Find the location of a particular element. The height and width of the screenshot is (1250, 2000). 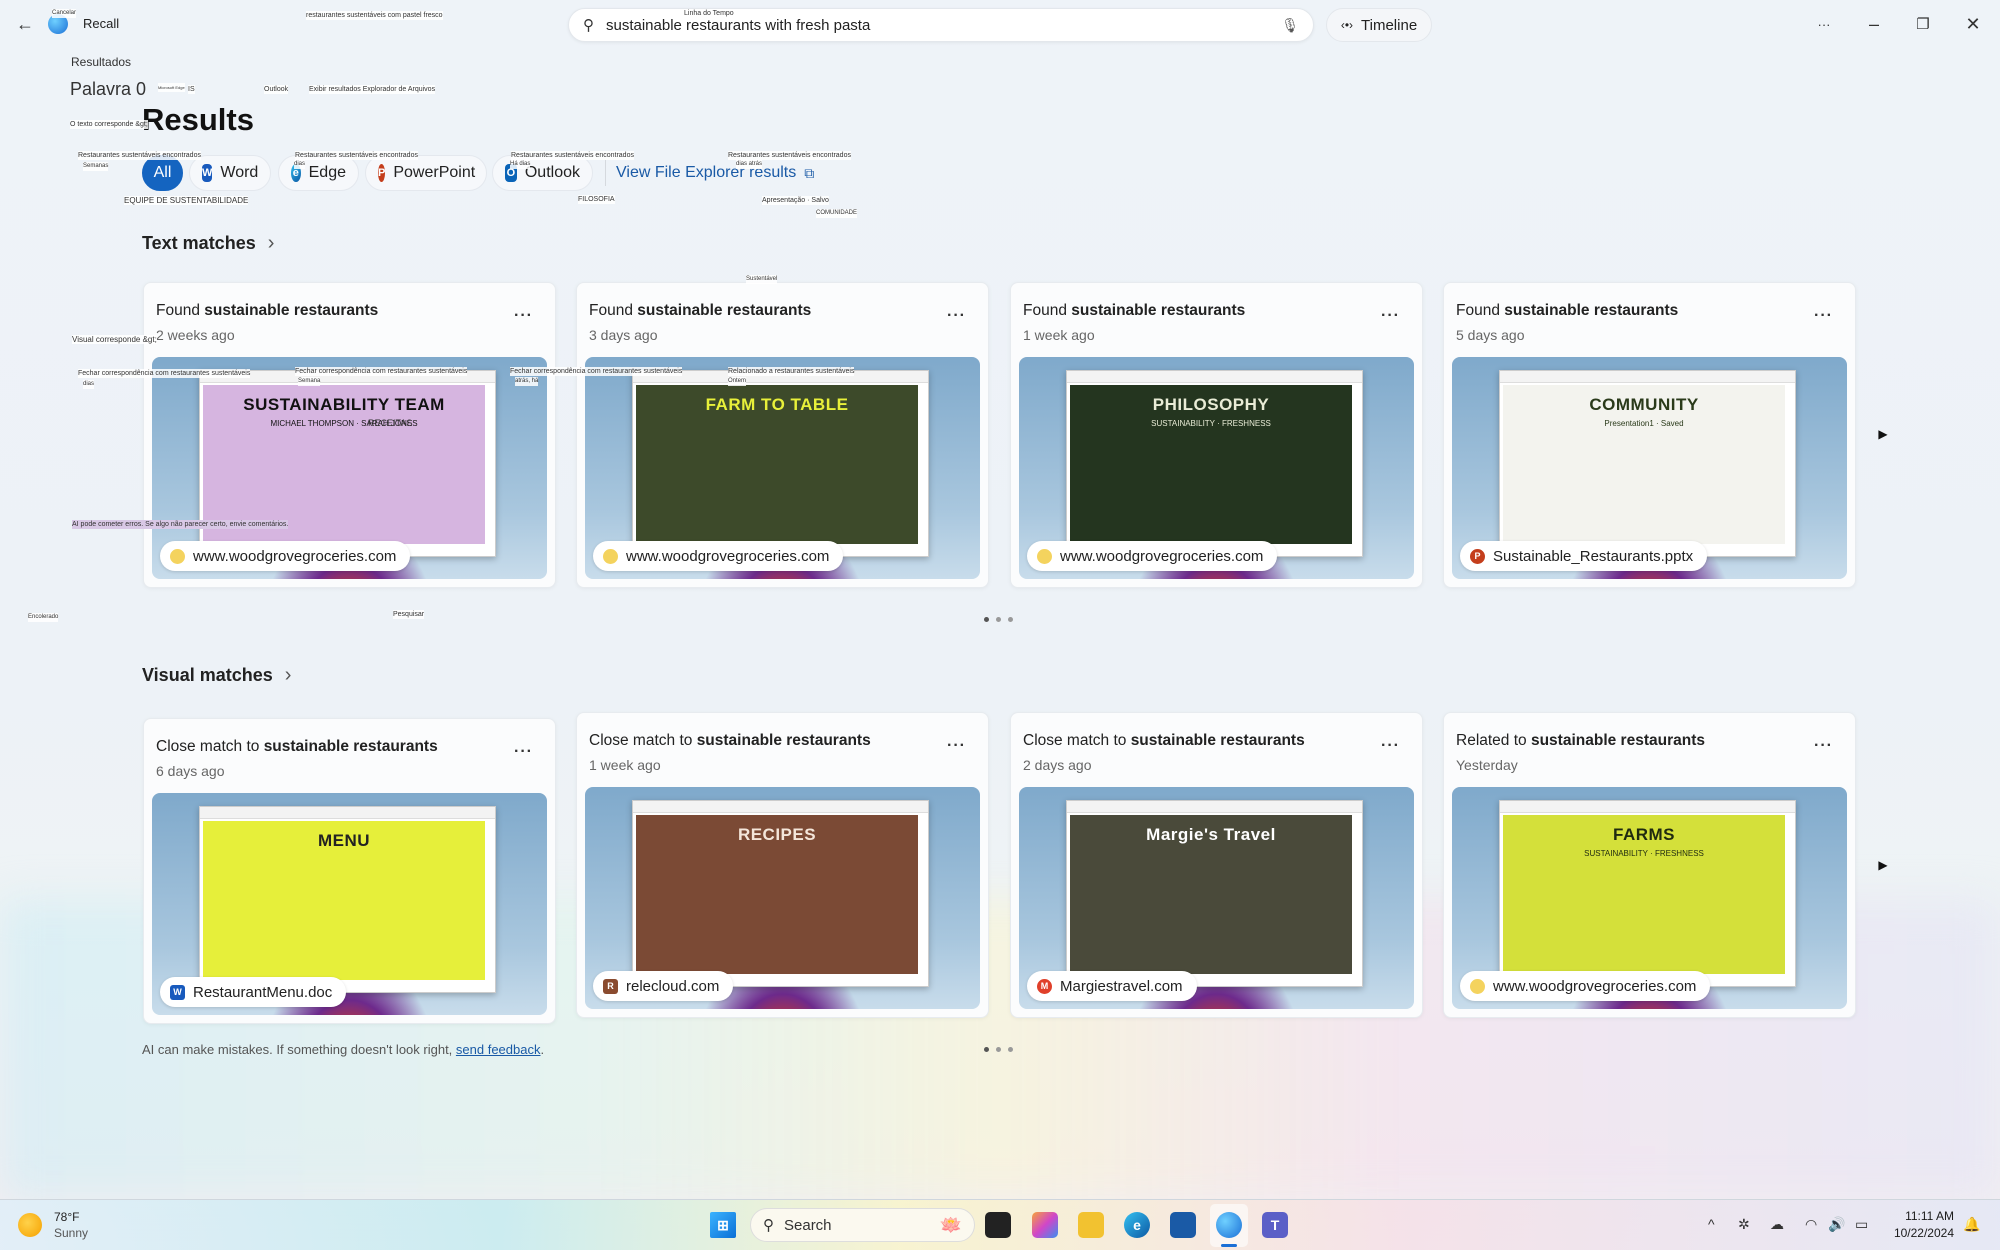

file-explorer-icon is located at coordinates (1091, 1225).